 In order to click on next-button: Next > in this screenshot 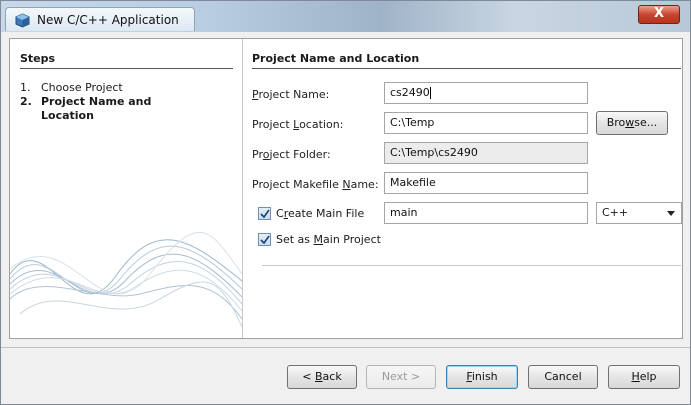, I will do `click(401, 377)`.